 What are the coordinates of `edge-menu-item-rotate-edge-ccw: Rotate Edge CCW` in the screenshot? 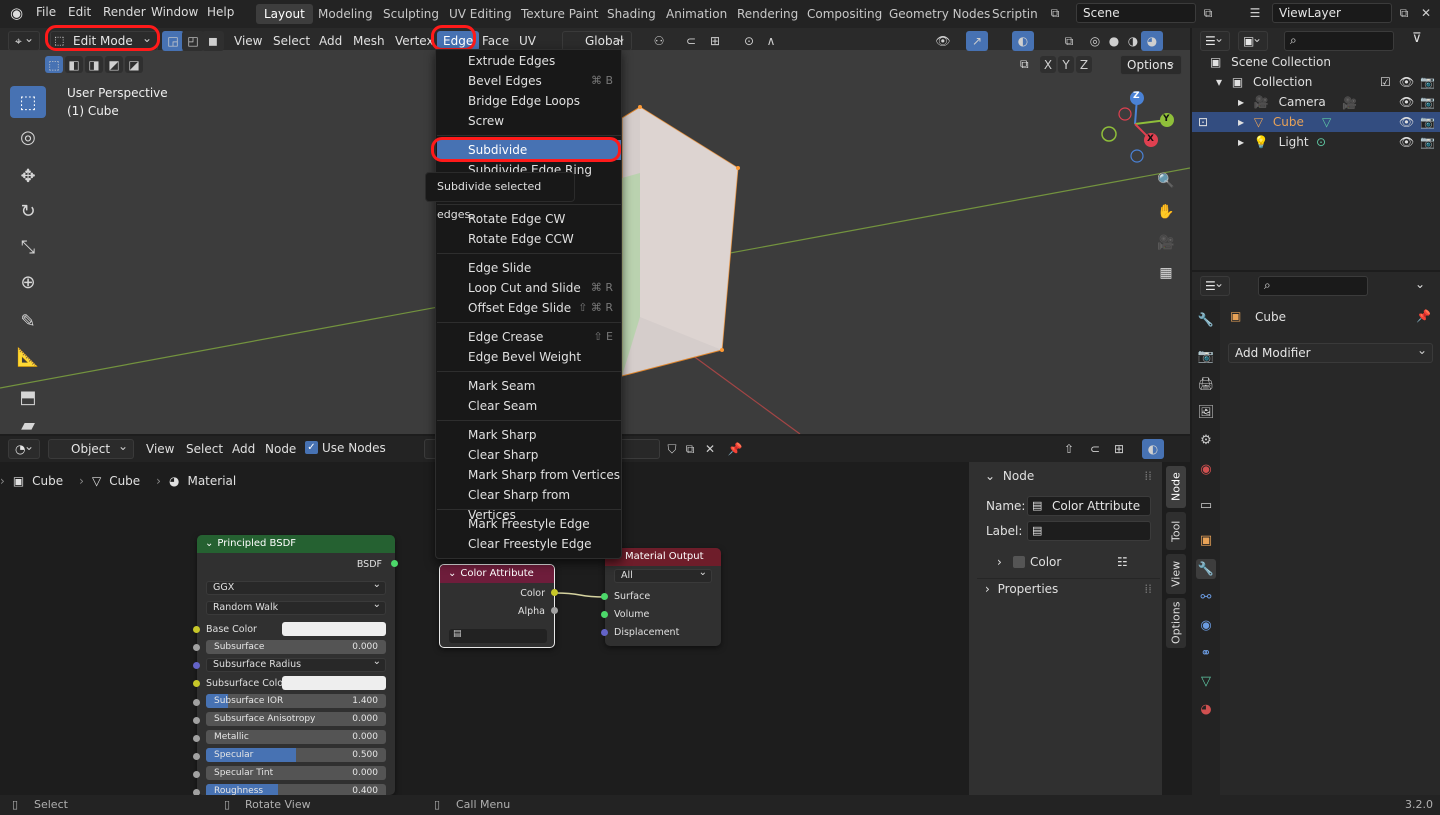 It's located at (529, 239).